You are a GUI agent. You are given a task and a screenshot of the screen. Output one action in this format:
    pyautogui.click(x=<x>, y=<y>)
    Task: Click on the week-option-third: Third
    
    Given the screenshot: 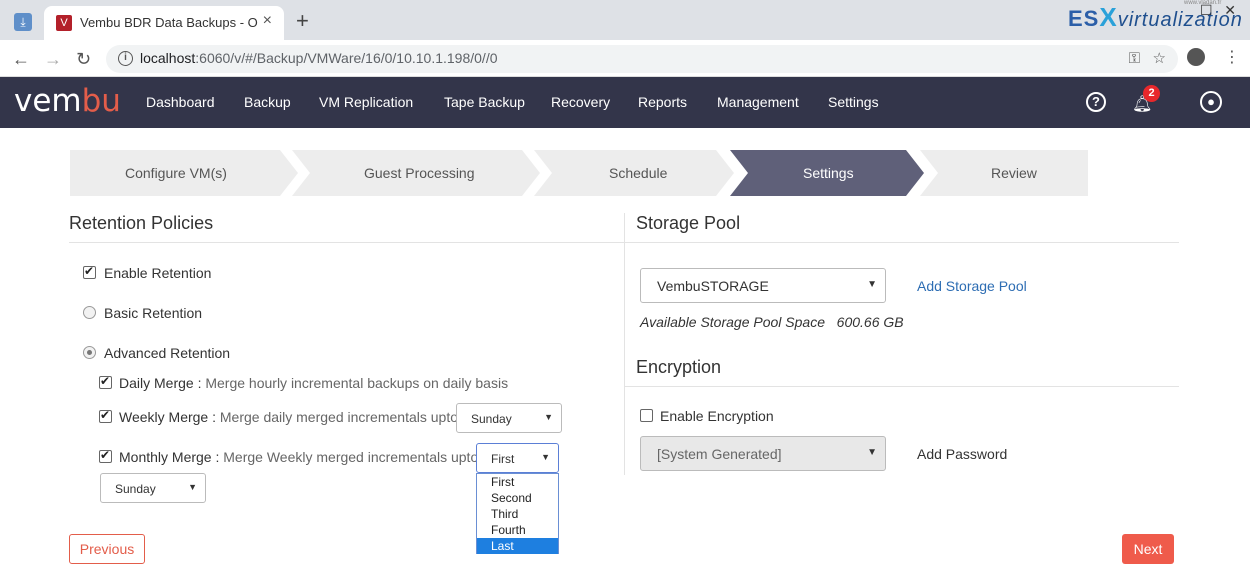 What is the action you would take?
    pyautogui.click(x=517, y=514)
    